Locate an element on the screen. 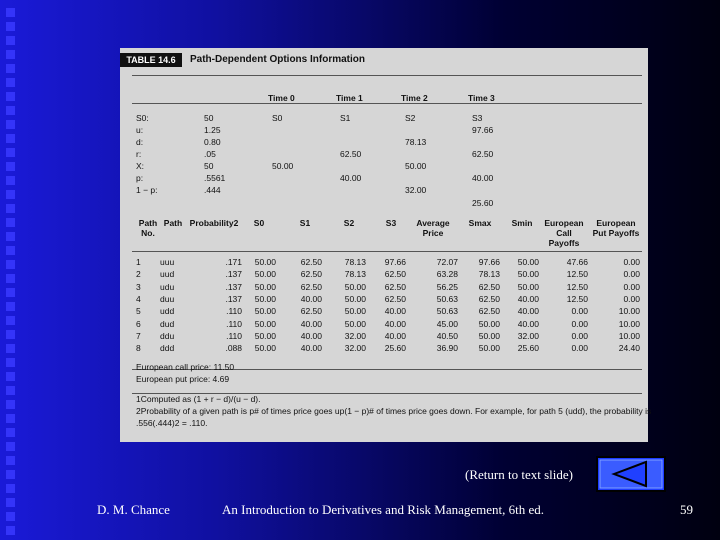  time3-value: 62.50 is located at coordinates (483, 154).